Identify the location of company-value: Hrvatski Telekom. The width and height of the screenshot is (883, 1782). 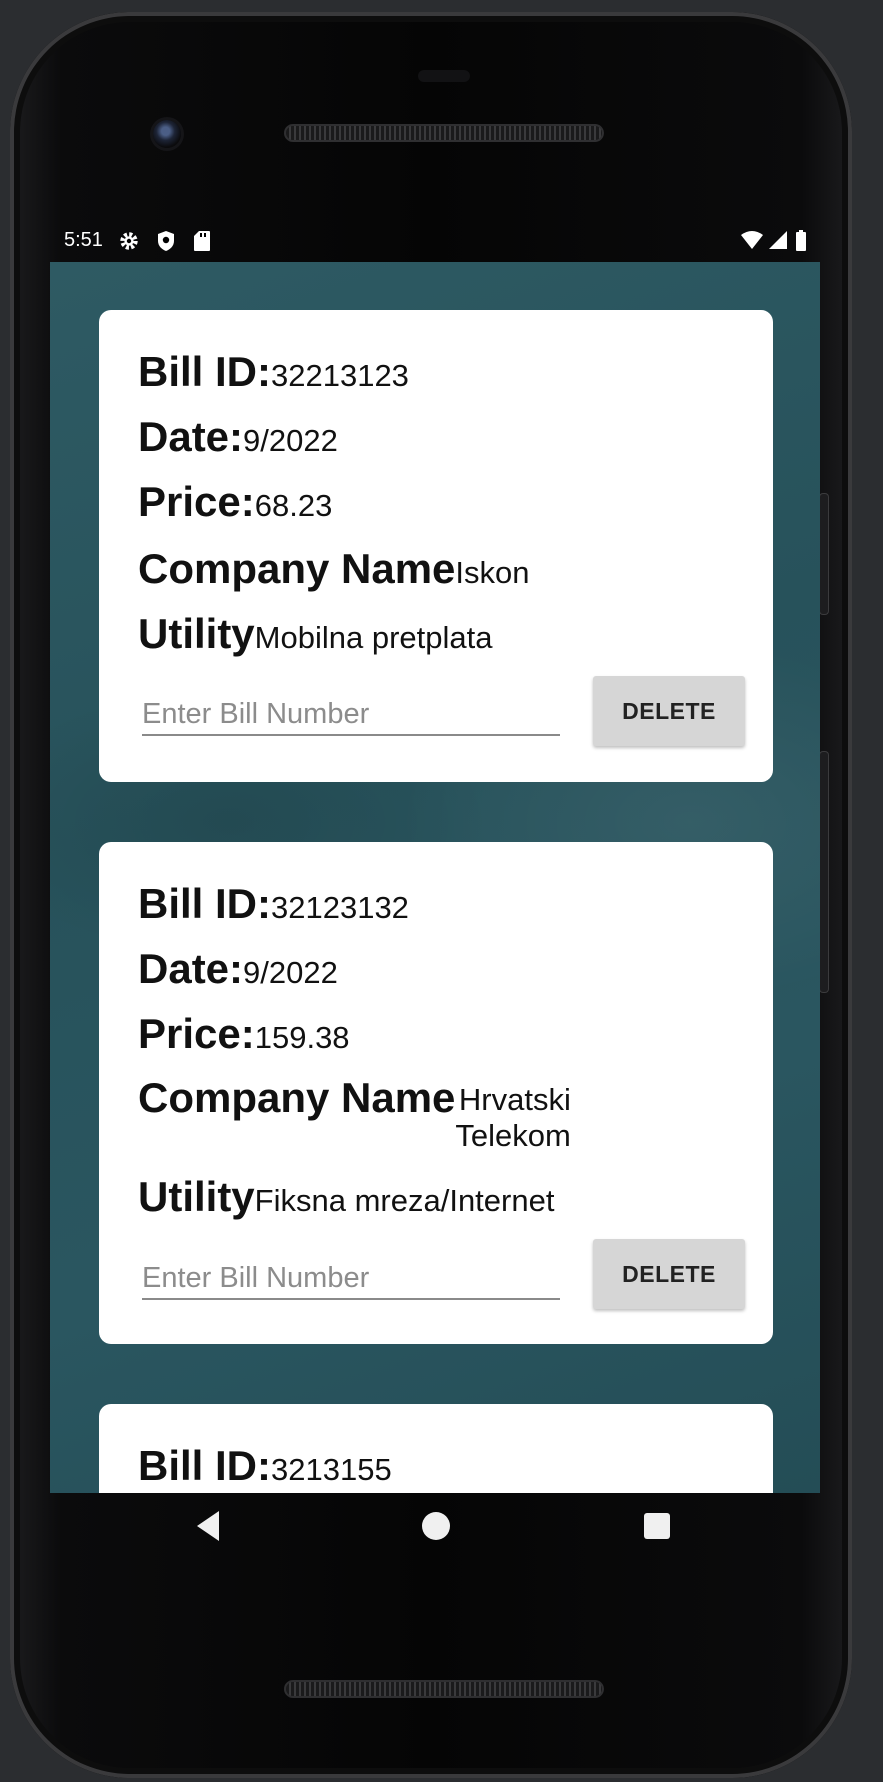
(512, 1118).